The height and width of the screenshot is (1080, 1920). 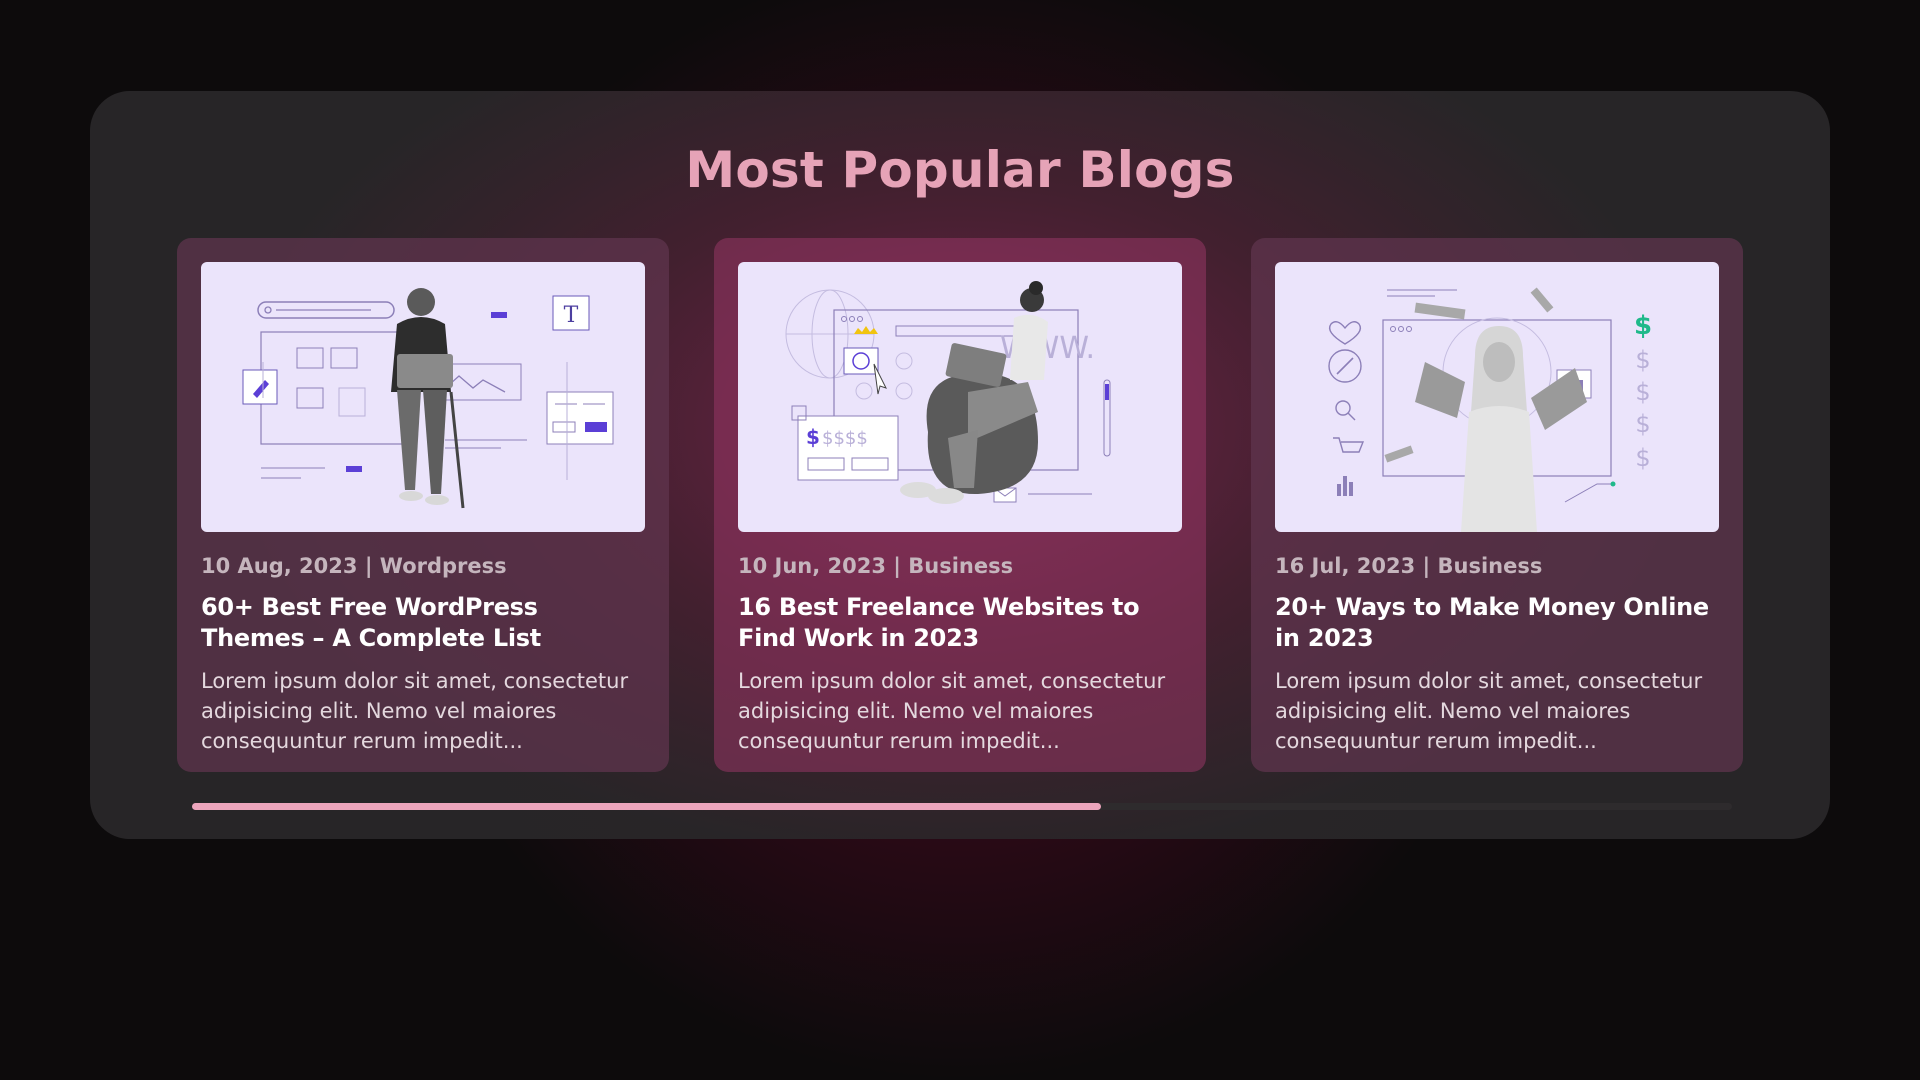 What do you see at coordinates (960, 170) in the screenshot?
I see `section-title: Most Popular Blogs` at bounding box center [960, 170].